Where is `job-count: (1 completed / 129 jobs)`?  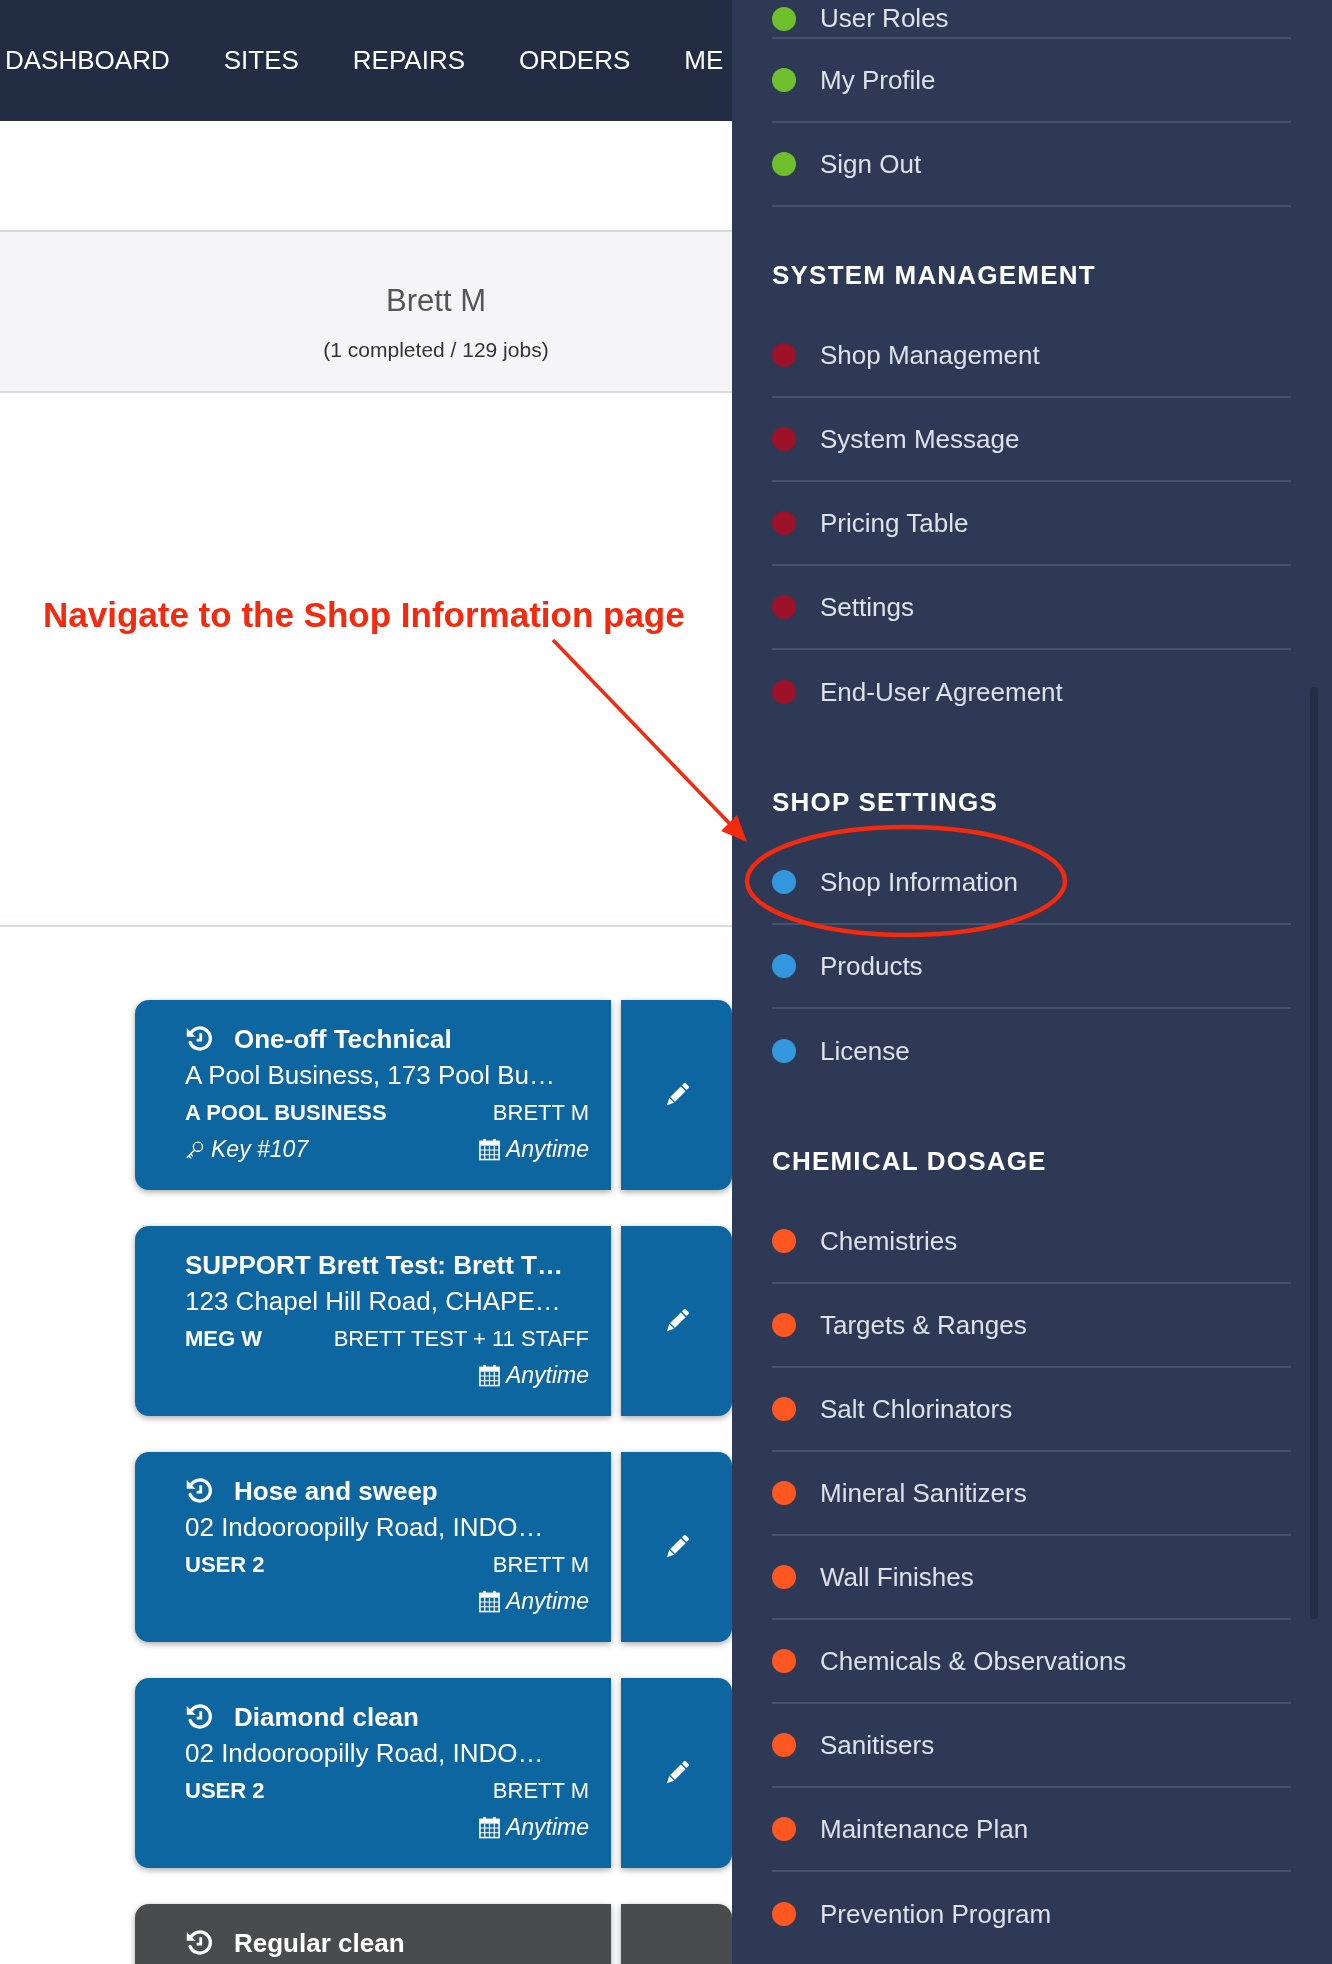 job-count: (1 completed / 129 jobs) is located at coordinates (436, 350).